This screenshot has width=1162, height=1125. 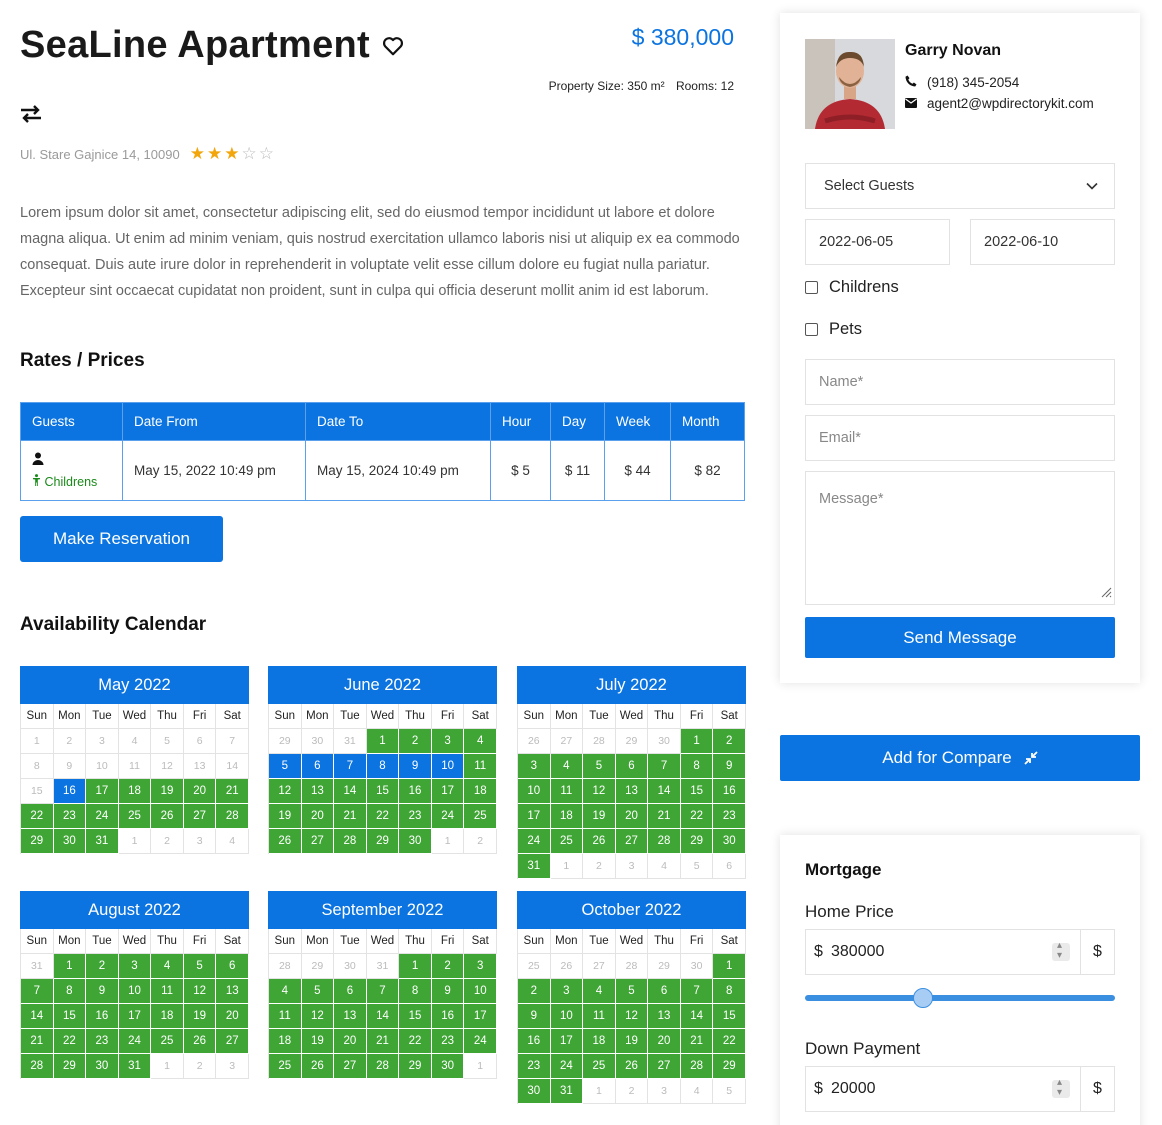 What do you see at coordinates (833, 329) in the screenshot?
I see `pets-checkbox-row: Pets` at bounding box center [833, 329].